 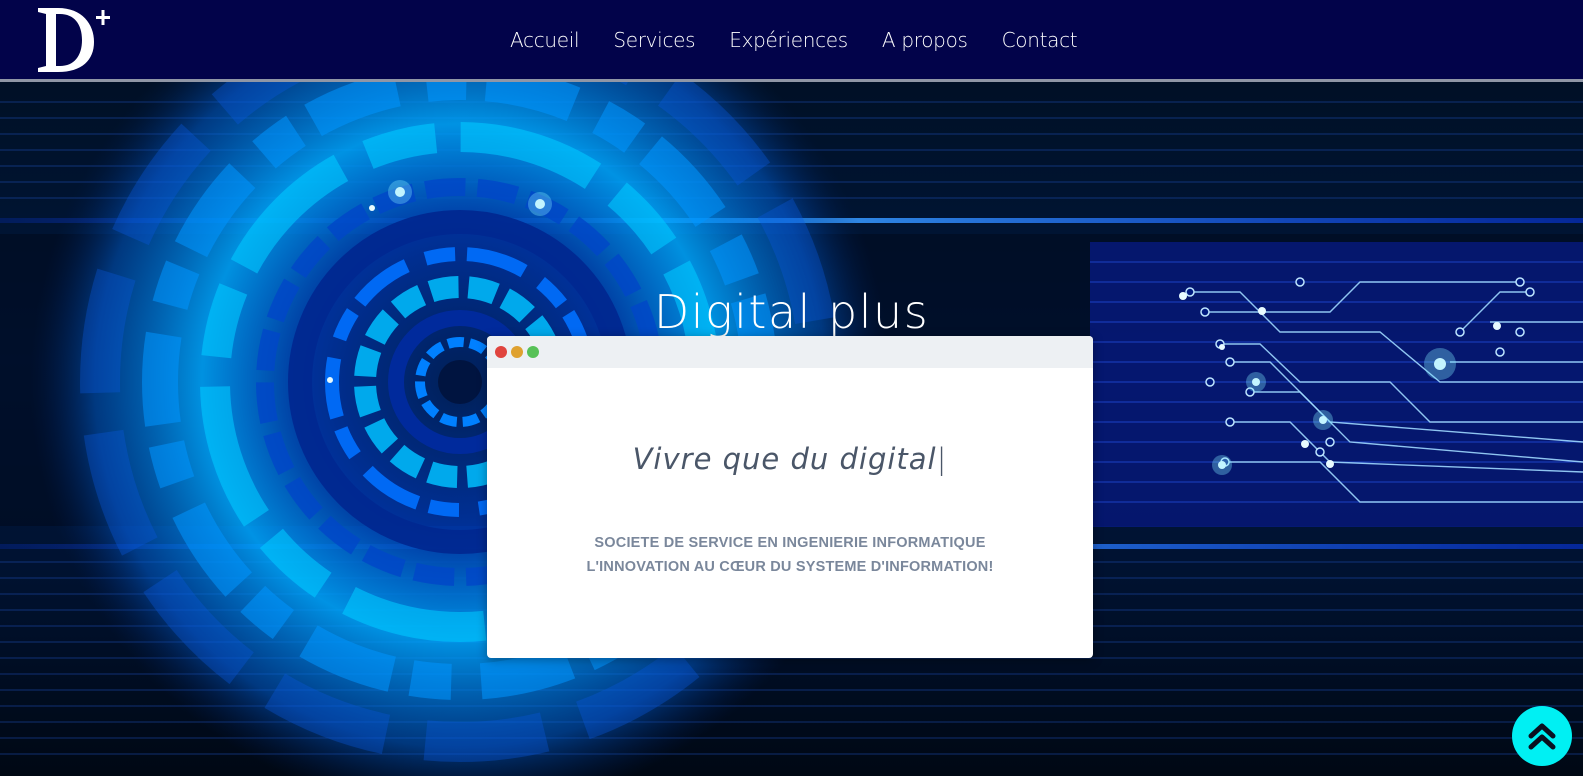 I want to click on nav-a-propos: A propos, so click(x=925, y=40).